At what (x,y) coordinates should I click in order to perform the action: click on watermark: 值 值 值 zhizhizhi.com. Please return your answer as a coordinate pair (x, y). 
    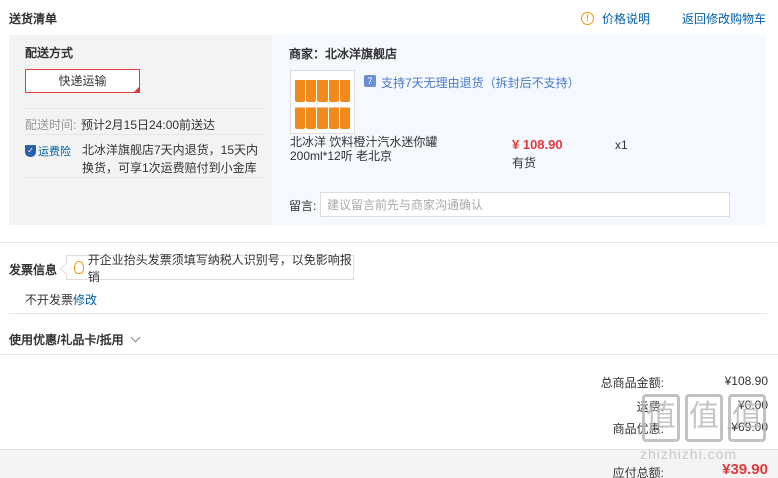
    Looking at the image, I should click on (705, 432).